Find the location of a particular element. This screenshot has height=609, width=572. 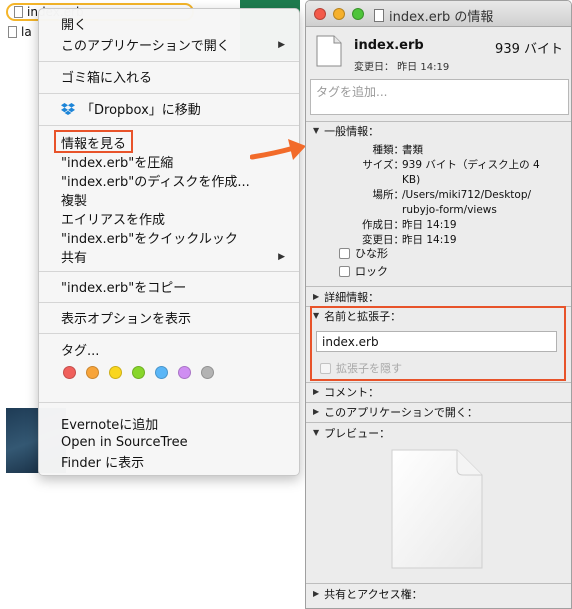

info-row: 作成日： 昨日 14:19 is located at coordinates (438, 225).